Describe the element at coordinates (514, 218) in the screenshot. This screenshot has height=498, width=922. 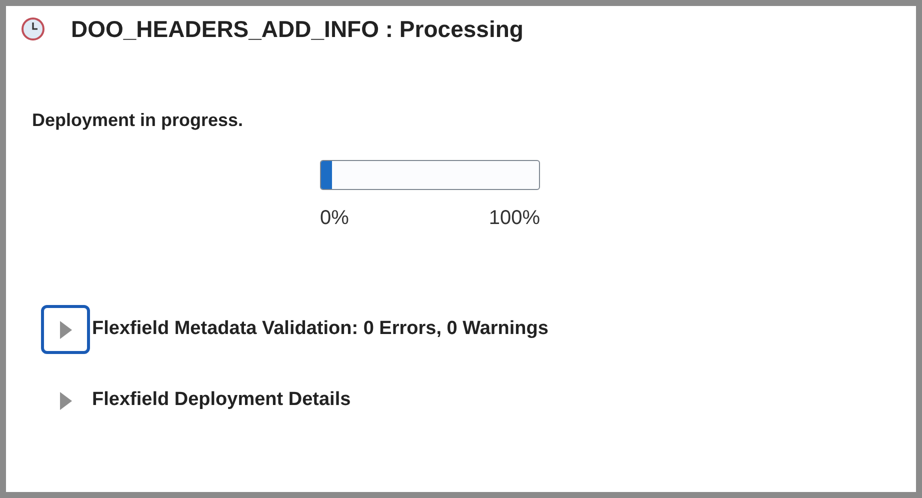
I see `progress-max-label: 100%` at that location.